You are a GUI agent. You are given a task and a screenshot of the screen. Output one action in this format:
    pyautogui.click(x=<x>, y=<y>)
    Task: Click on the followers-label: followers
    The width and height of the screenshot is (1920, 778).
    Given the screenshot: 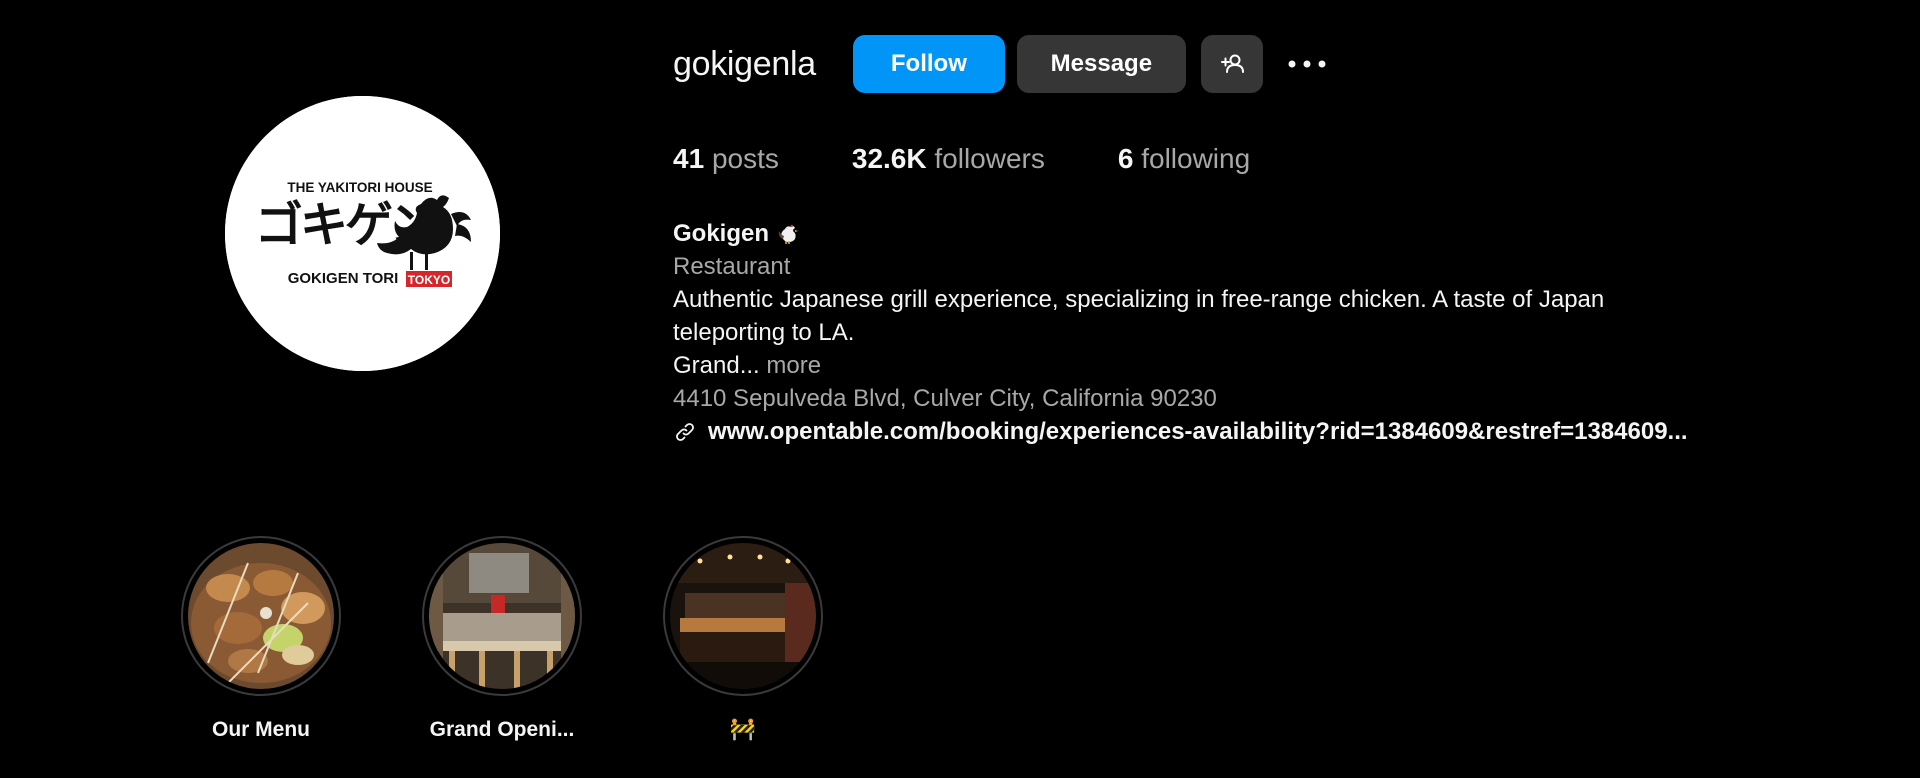 What is the action you would take?
    pyautogui.click(x=989, y=158)
    